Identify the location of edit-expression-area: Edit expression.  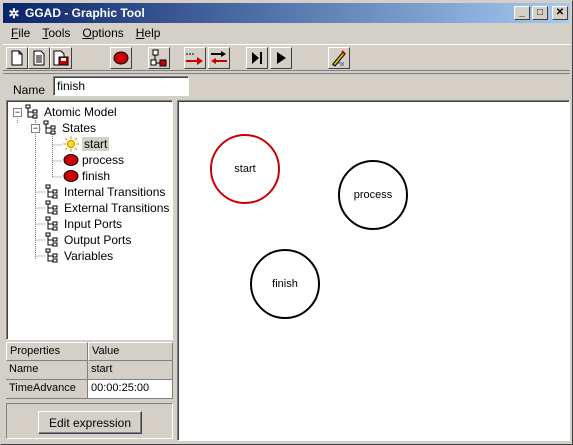
(89, 421).